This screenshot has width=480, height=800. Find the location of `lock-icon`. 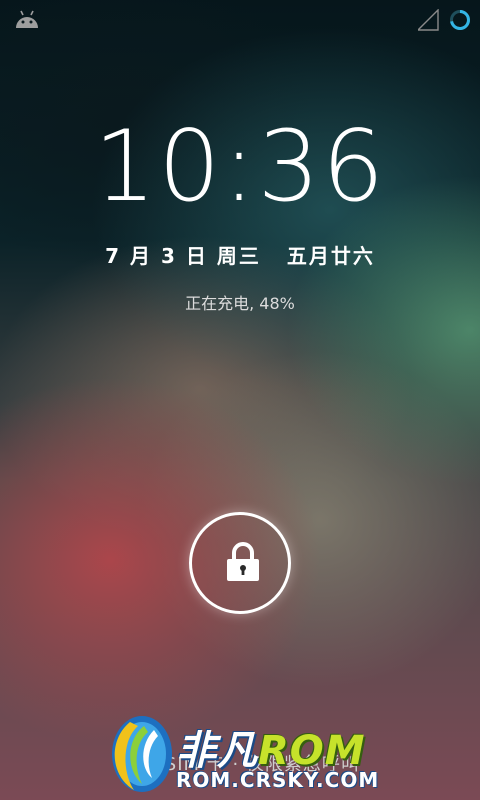

lock-icon is located at coordinates (243, 564).